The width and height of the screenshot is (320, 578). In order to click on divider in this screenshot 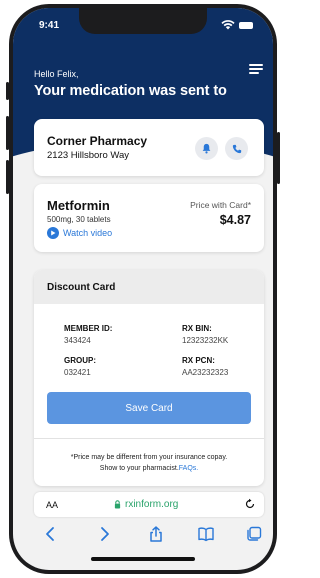, I will do `click(149, 438)`.